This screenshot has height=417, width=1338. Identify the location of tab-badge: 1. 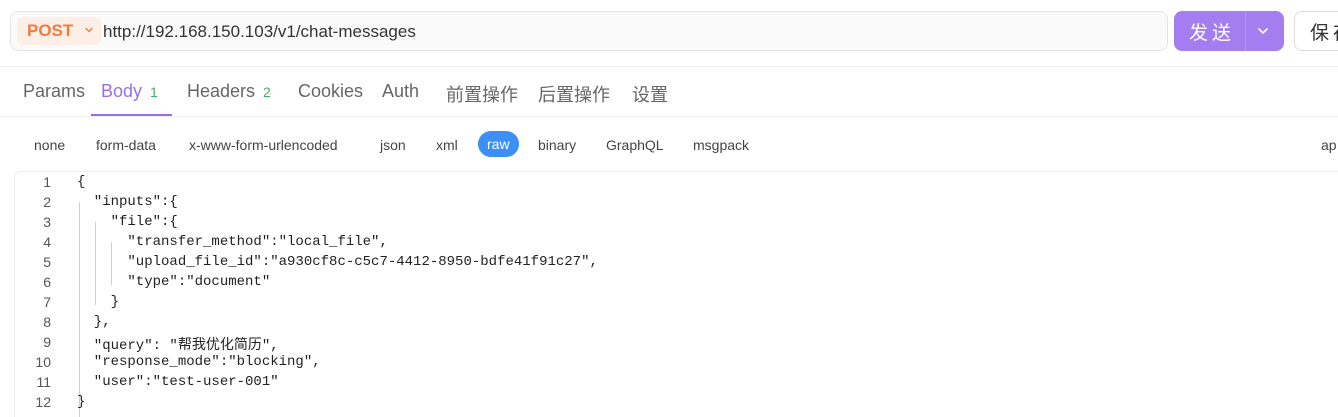
(154, 91).